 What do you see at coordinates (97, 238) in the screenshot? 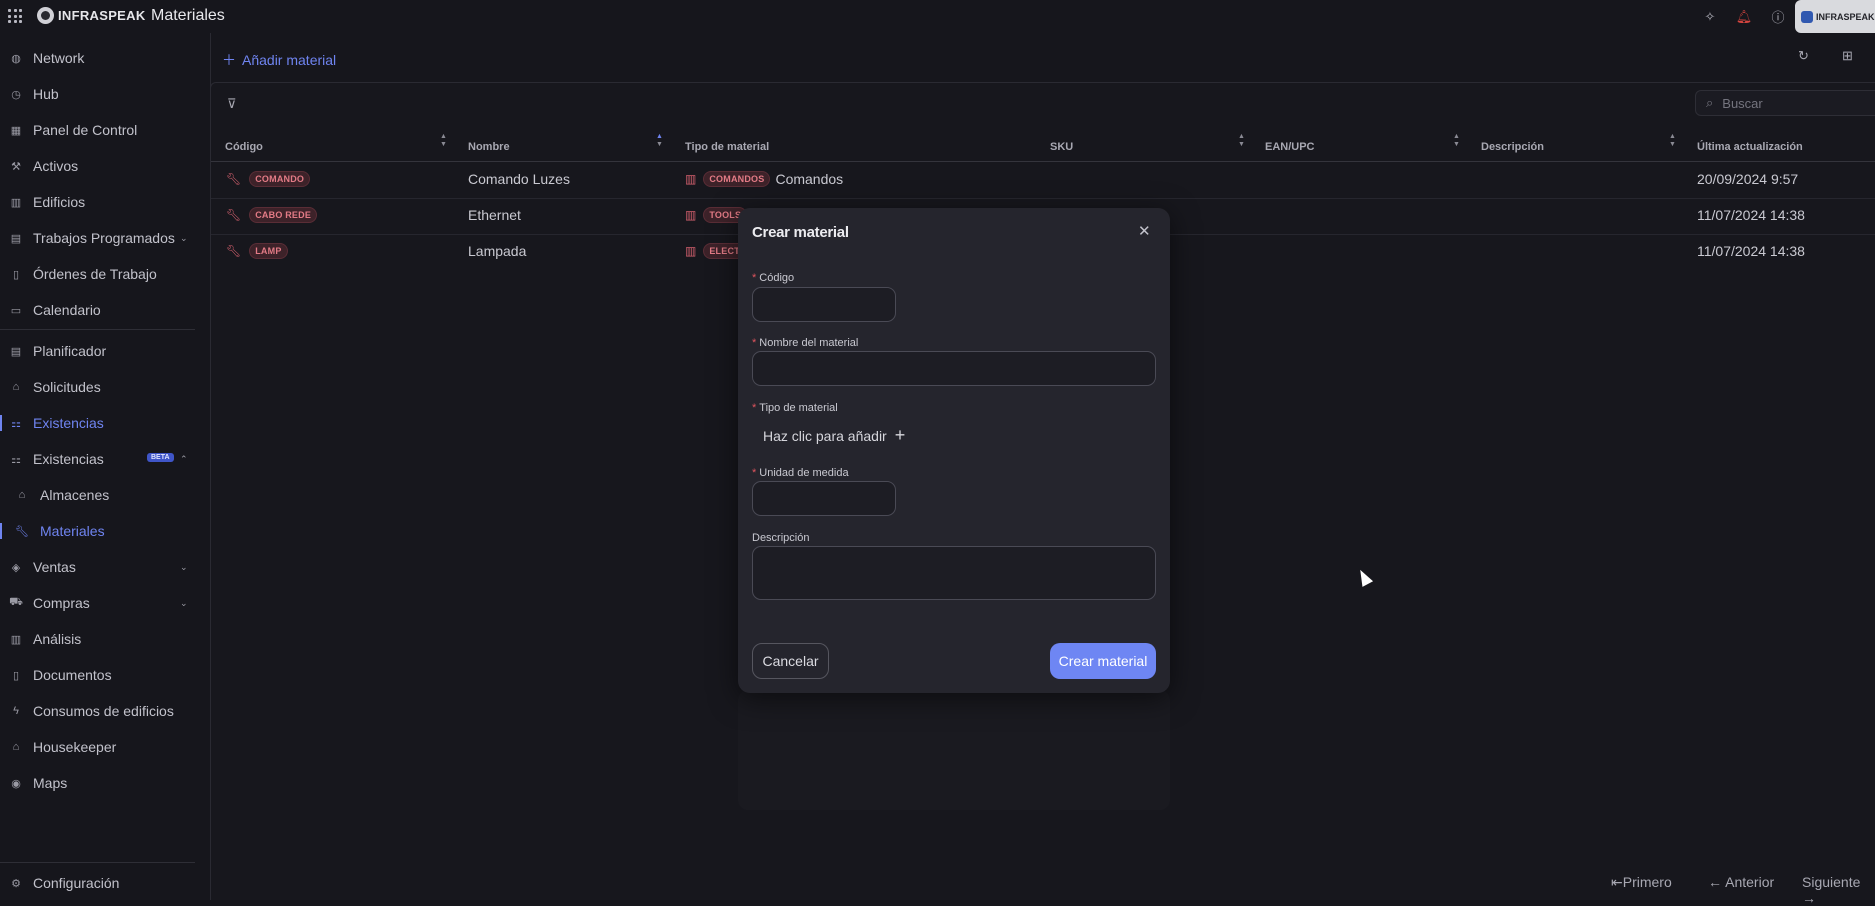
I see `sidebar-item-trabajos-programados: ▤ Trabajos Programados ⌄` at bounding box center [97, 238].